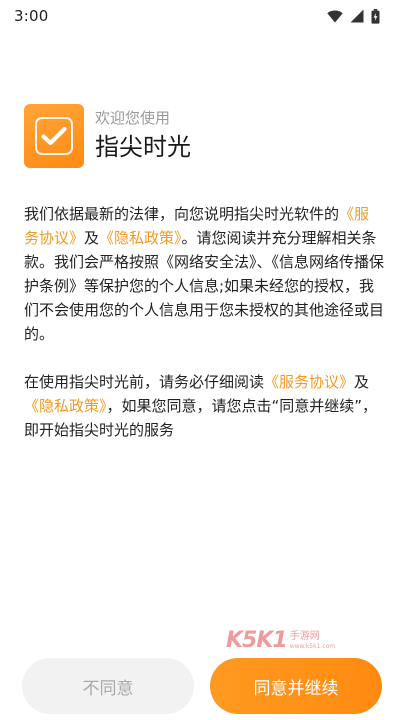  I want to click on battery-icon, so click(375, 16).